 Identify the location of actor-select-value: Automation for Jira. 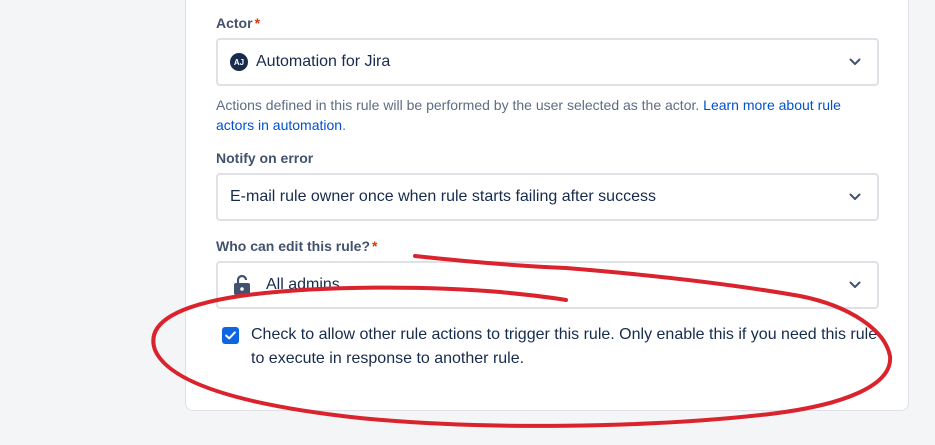
(323, 61).